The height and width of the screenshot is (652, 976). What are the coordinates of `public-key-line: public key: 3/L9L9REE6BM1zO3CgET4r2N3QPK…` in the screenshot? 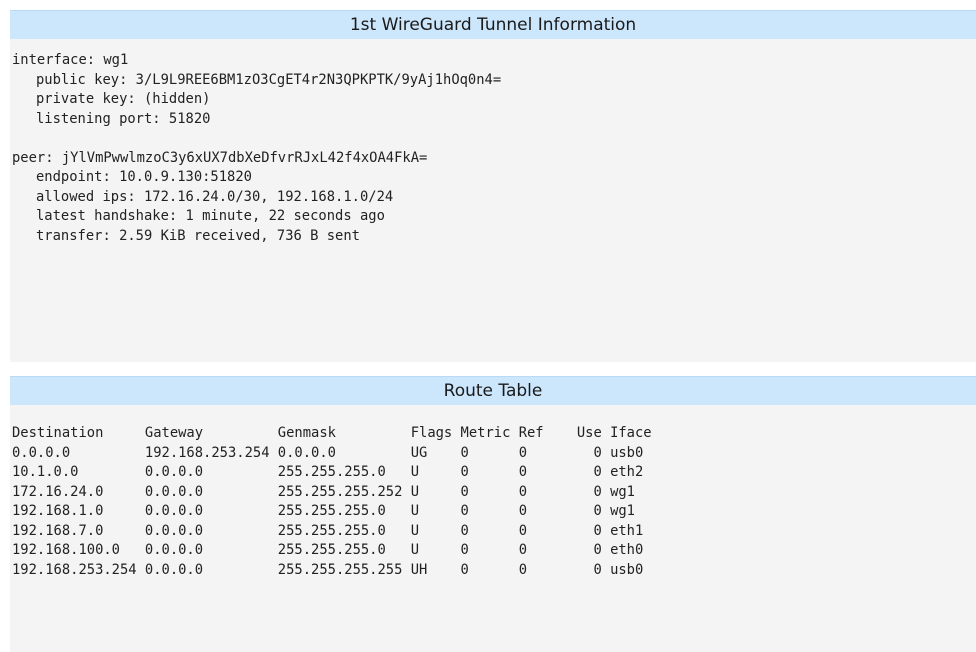 It's located at (269, 79).